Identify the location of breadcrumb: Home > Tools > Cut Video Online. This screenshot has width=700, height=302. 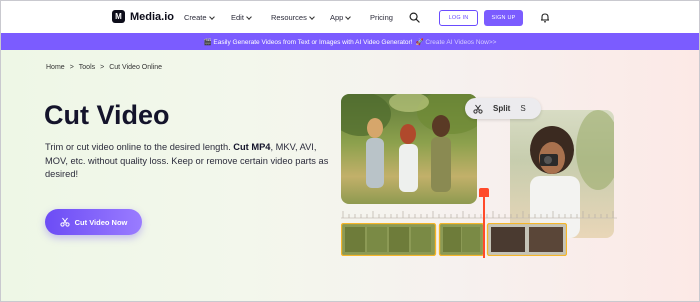
(104, 67).